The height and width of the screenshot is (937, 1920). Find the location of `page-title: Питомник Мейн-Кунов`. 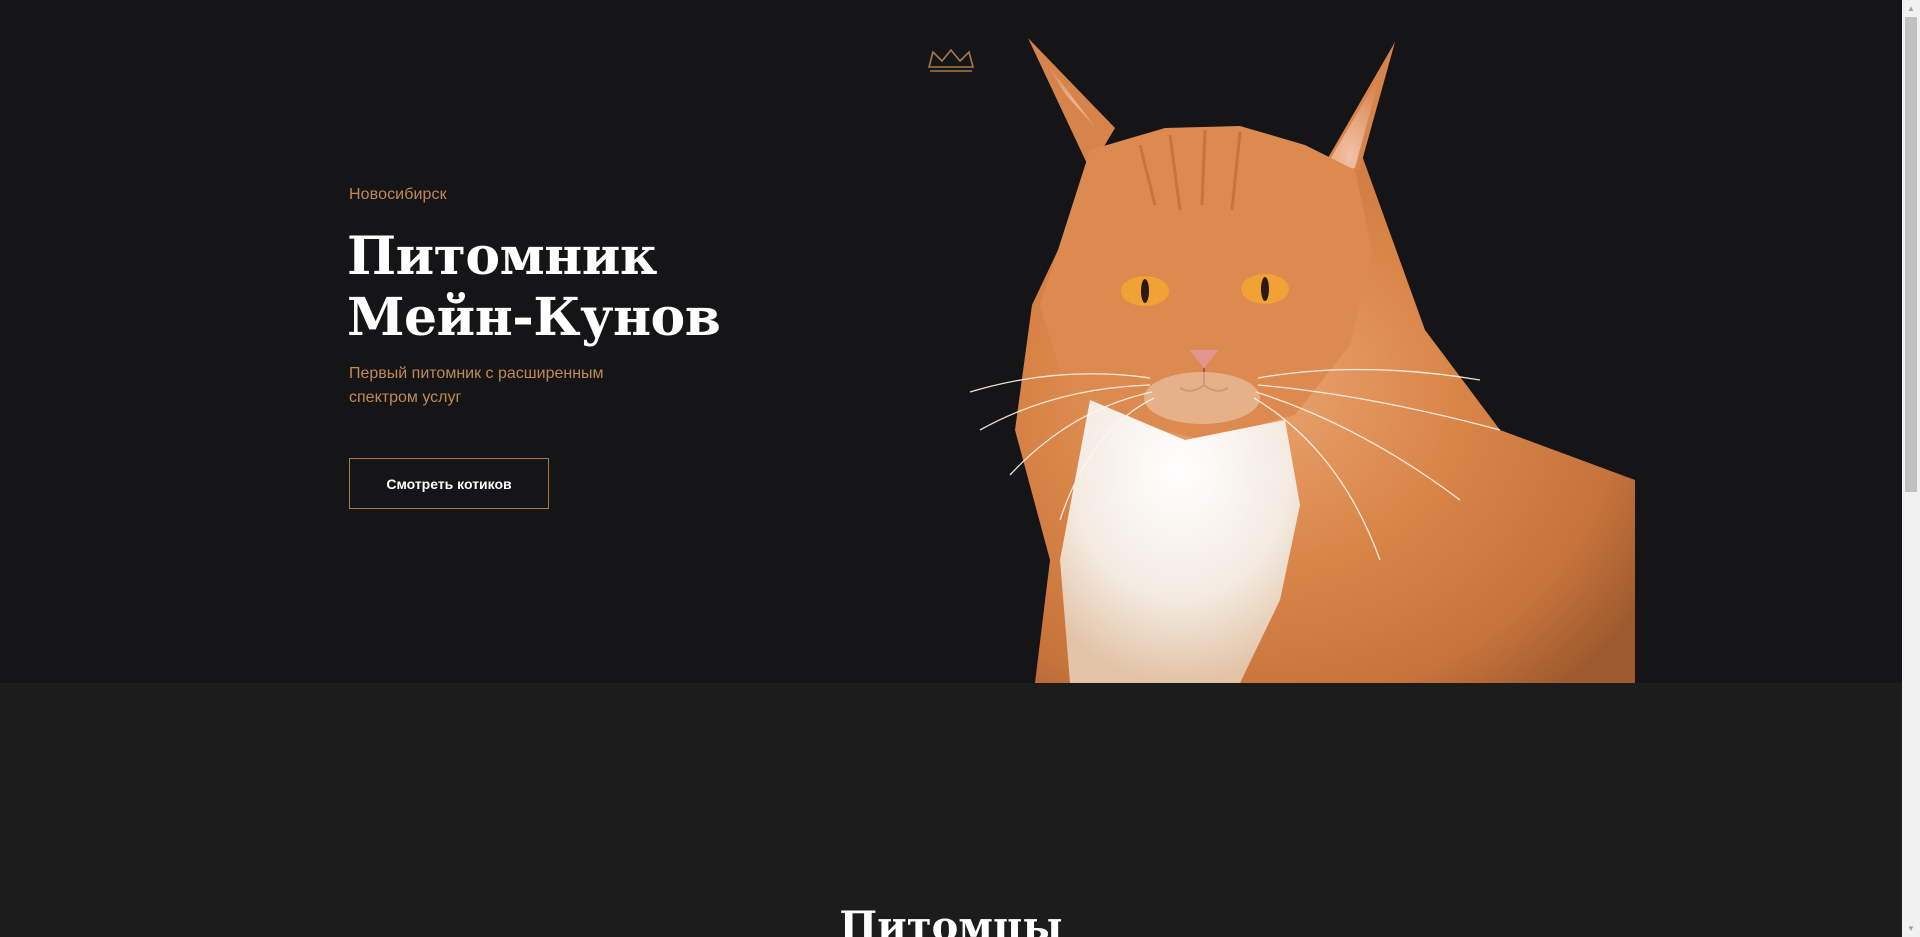

page-title: Питомник Мейн-Кунов is located at coordinates (534, 287).